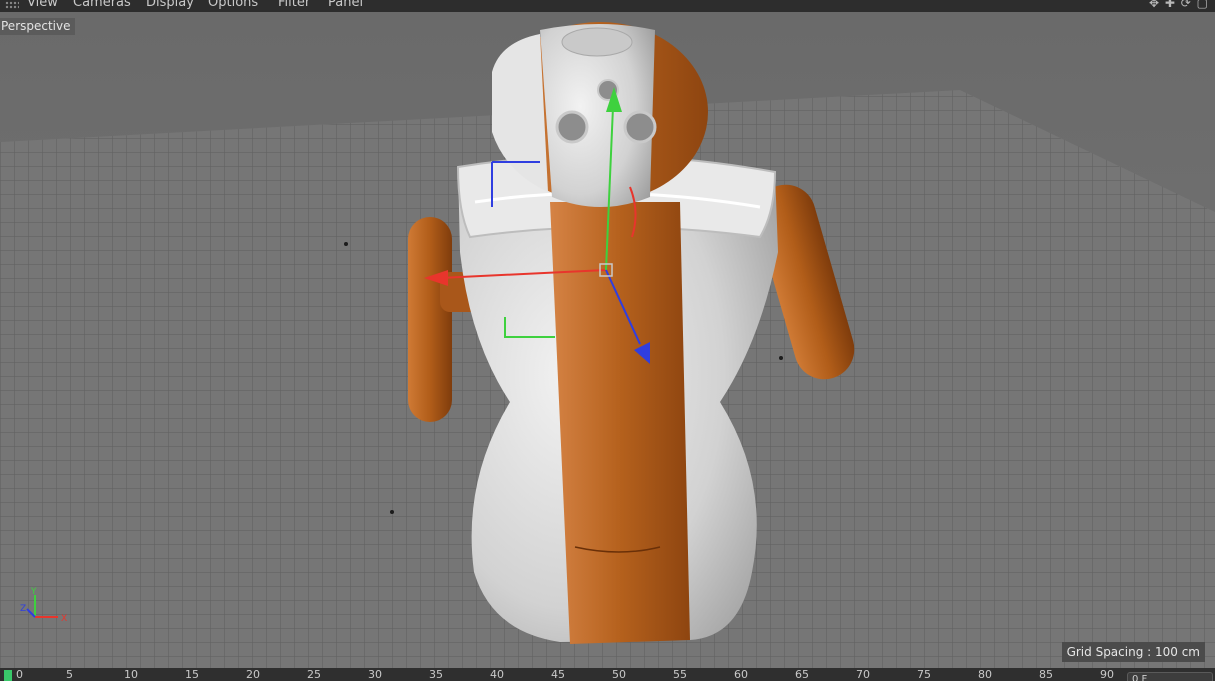 This screenshot has height=681, width=1215. I want to click on frame-tick: 20, so click(253, 674).